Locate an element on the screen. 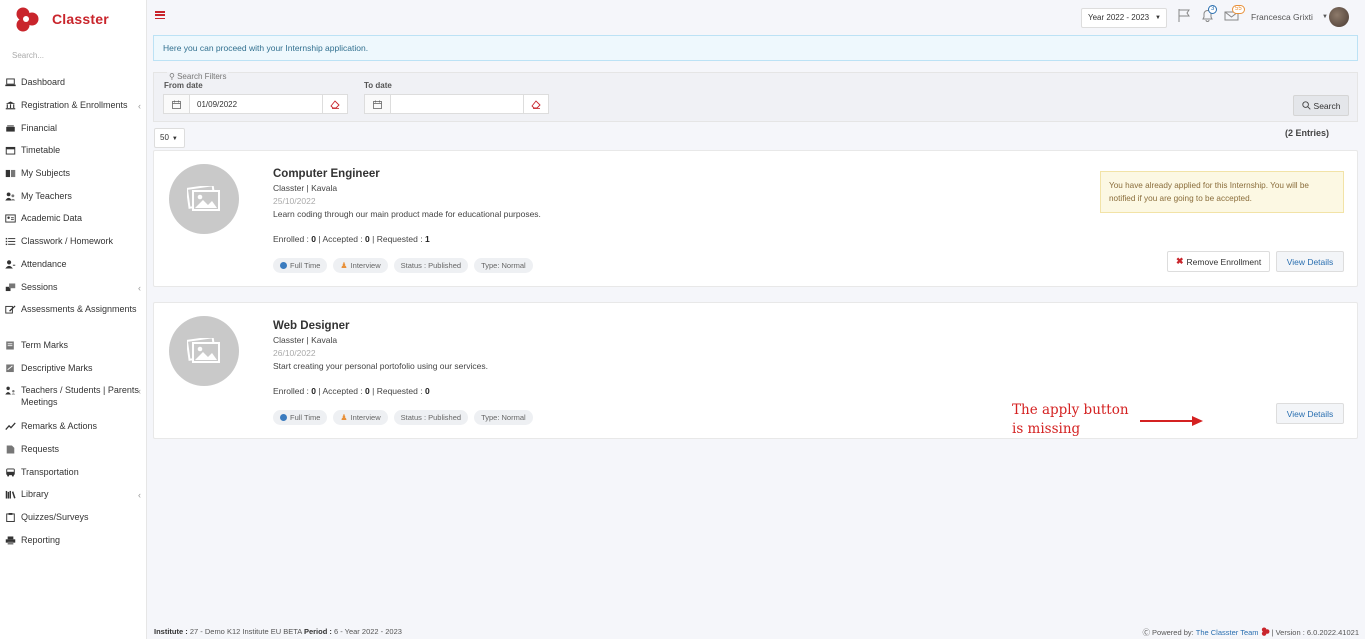 This screenshot has height=639, width=1365. to-date-group is located at coordinates (456, 104).